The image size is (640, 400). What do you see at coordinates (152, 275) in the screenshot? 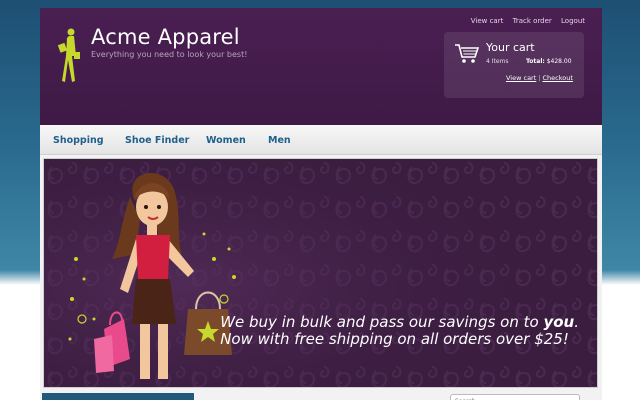
I see `woman-shopping-illustration` at bounding box center [152, 275].